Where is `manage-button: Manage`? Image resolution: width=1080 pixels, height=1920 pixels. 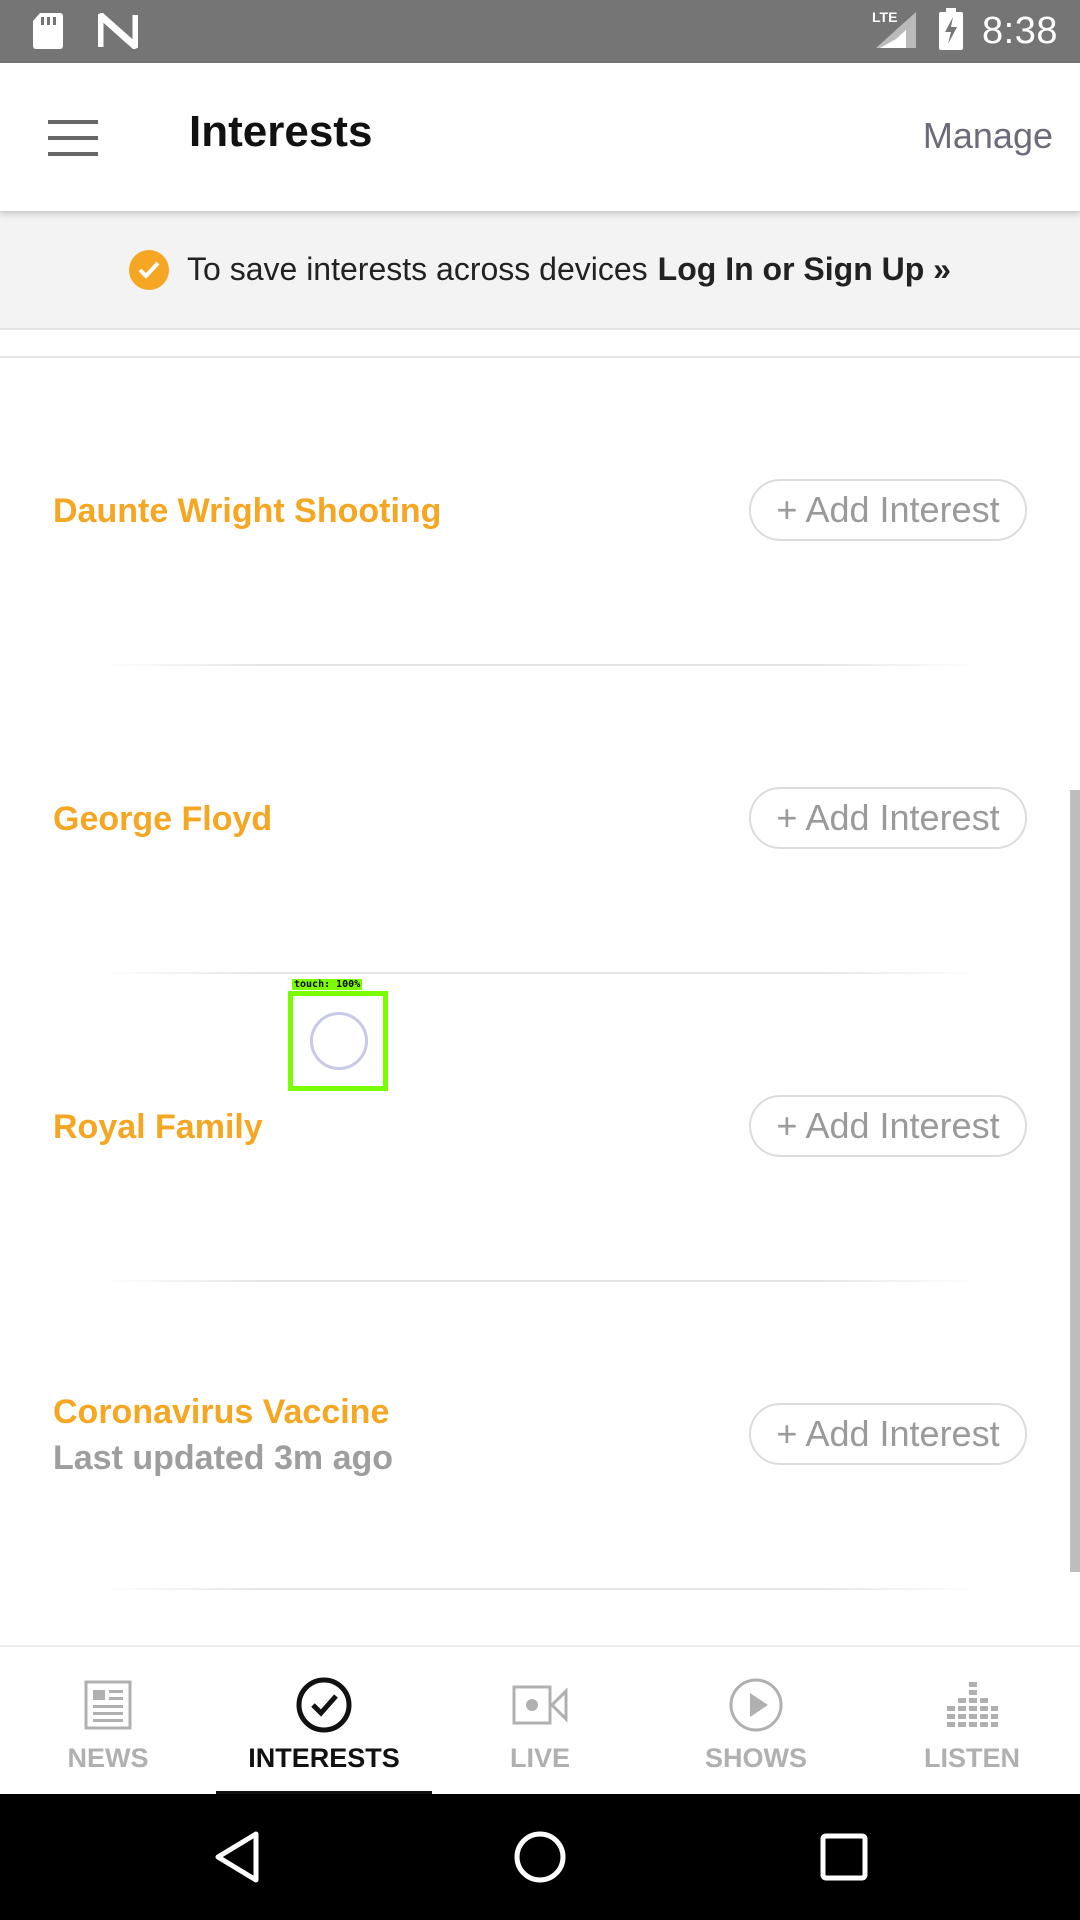
manage-button: Manage is located at coordinates (988, 136).